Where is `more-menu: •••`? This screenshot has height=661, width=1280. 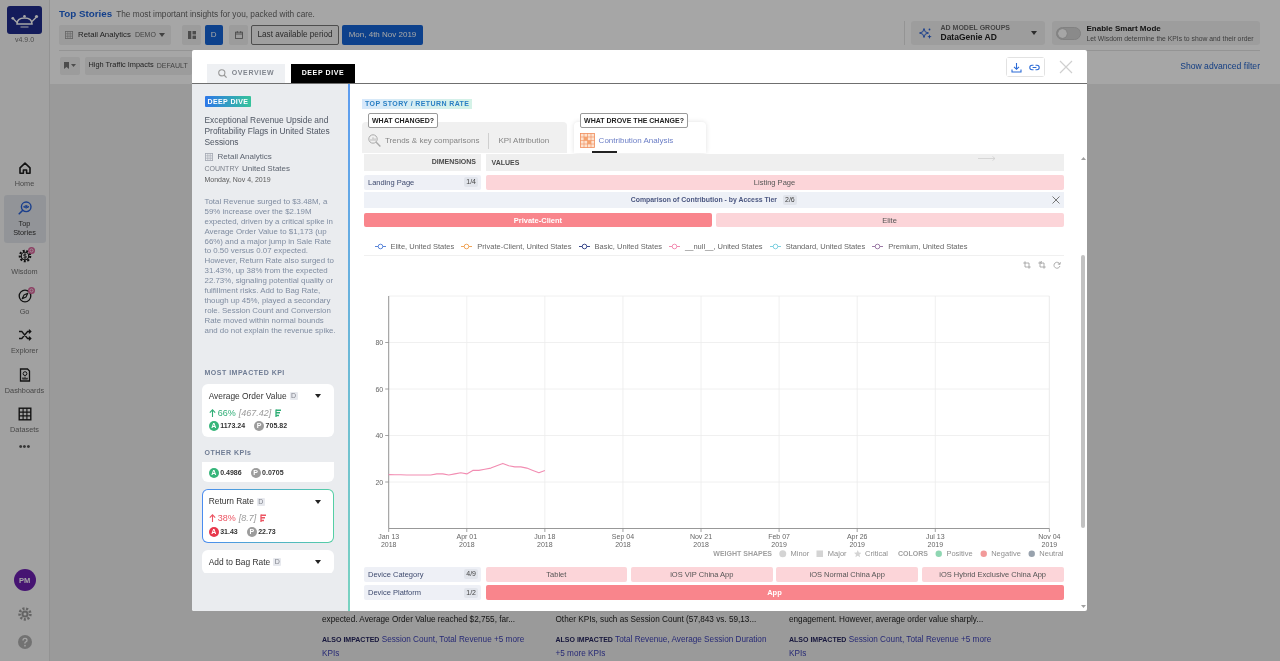 more-menu: ••• is located at coordinates (24, 445).